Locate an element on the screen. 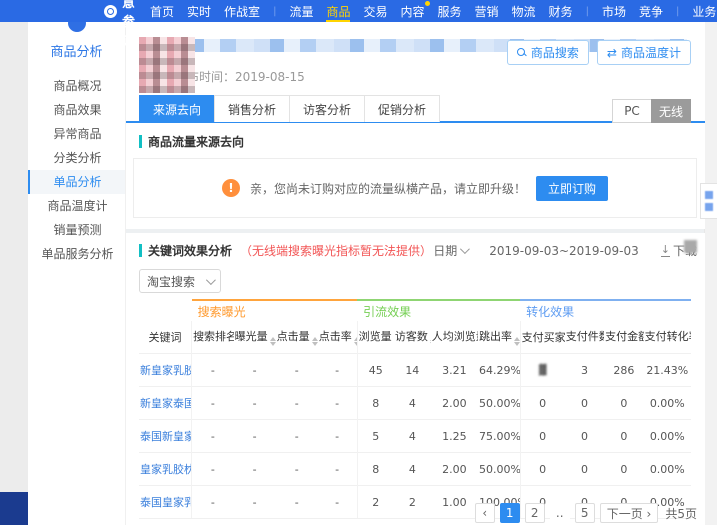 The height and width of the screenshot is (525, 717). sidebar-item-product-overview: 商品概况 is located at coordinates (76, 86).